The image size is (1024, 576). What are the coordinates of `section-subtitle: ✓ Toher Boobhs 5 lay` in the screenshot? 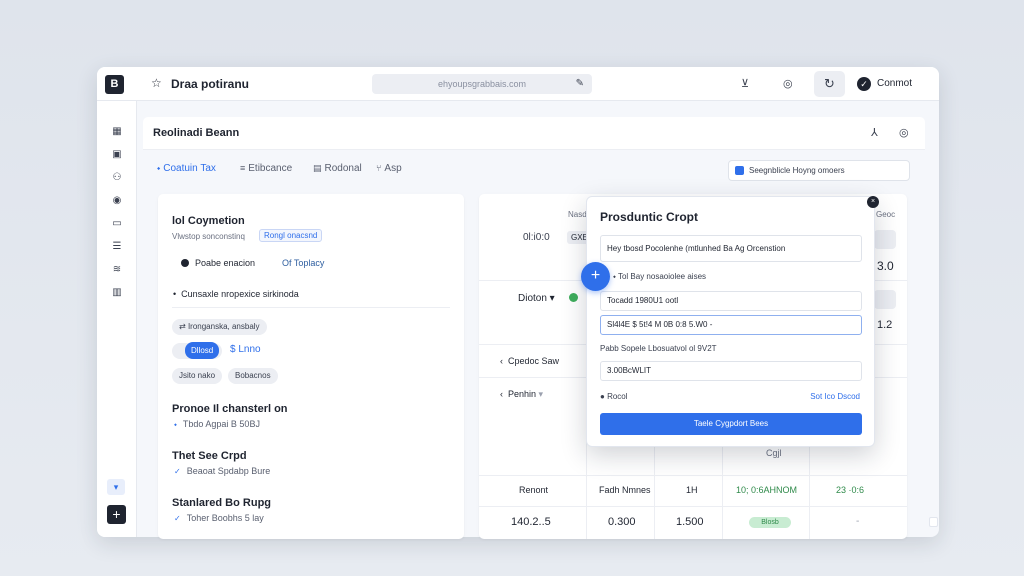 It's located at (219, 518).